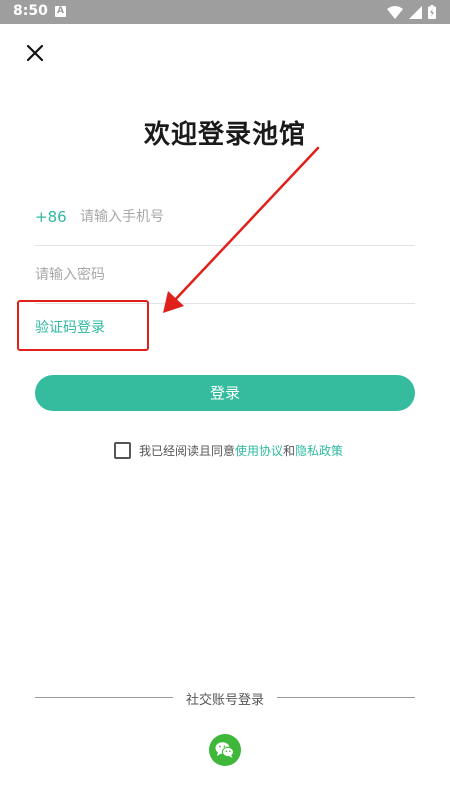 The image size is (450, 800). I want to click on agreement-conjunction: 和, so click(289, 450).